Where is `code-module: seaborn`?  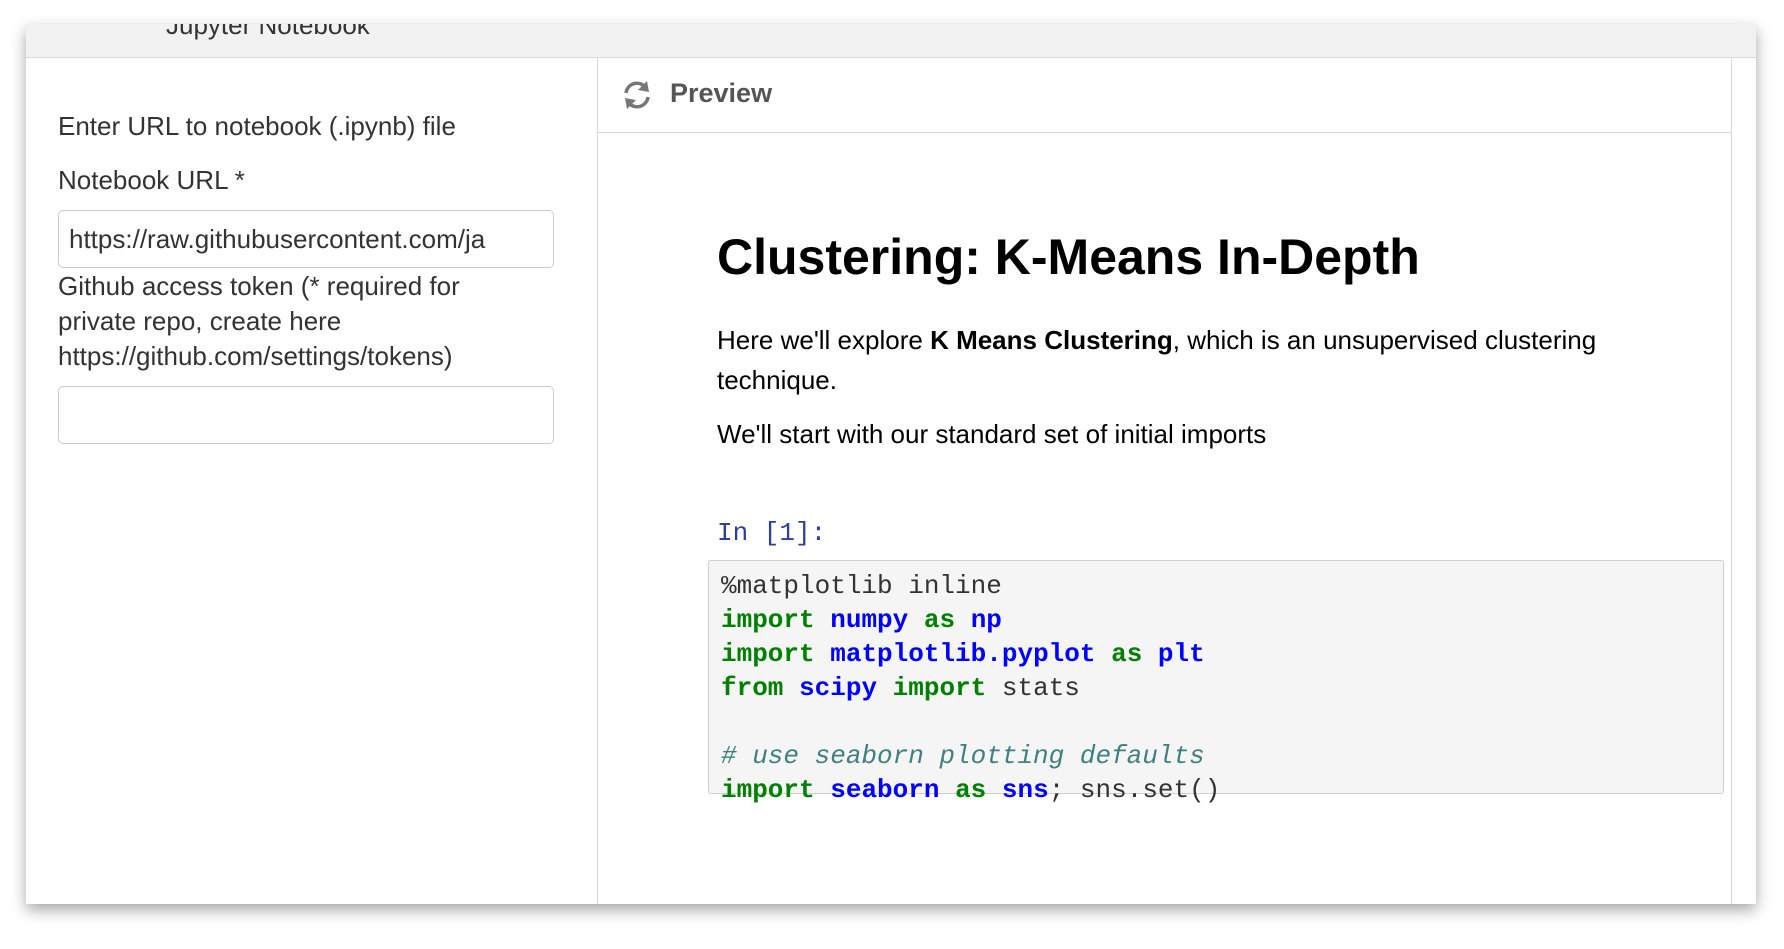 code-module: seaborn is located at coordinates (885, 790).